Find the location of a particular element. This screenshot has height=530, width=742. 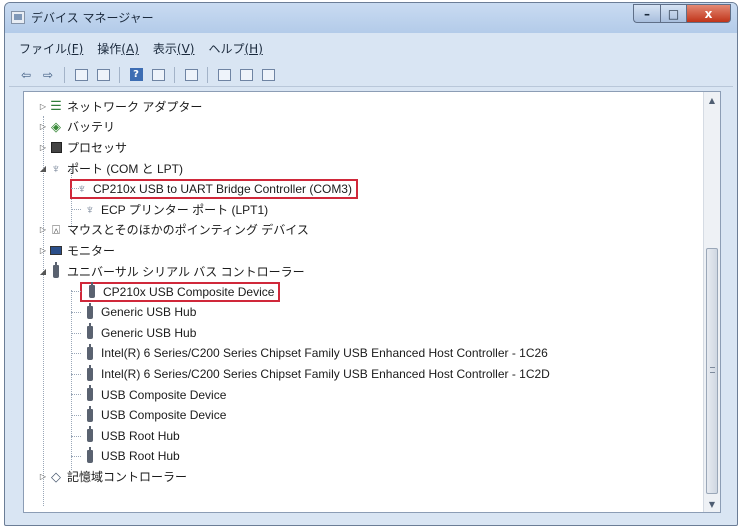

tree-category-mice: ▷ ⍓ マウスとそのほかのポインティング デバイス is located at coordinates (364, 230).